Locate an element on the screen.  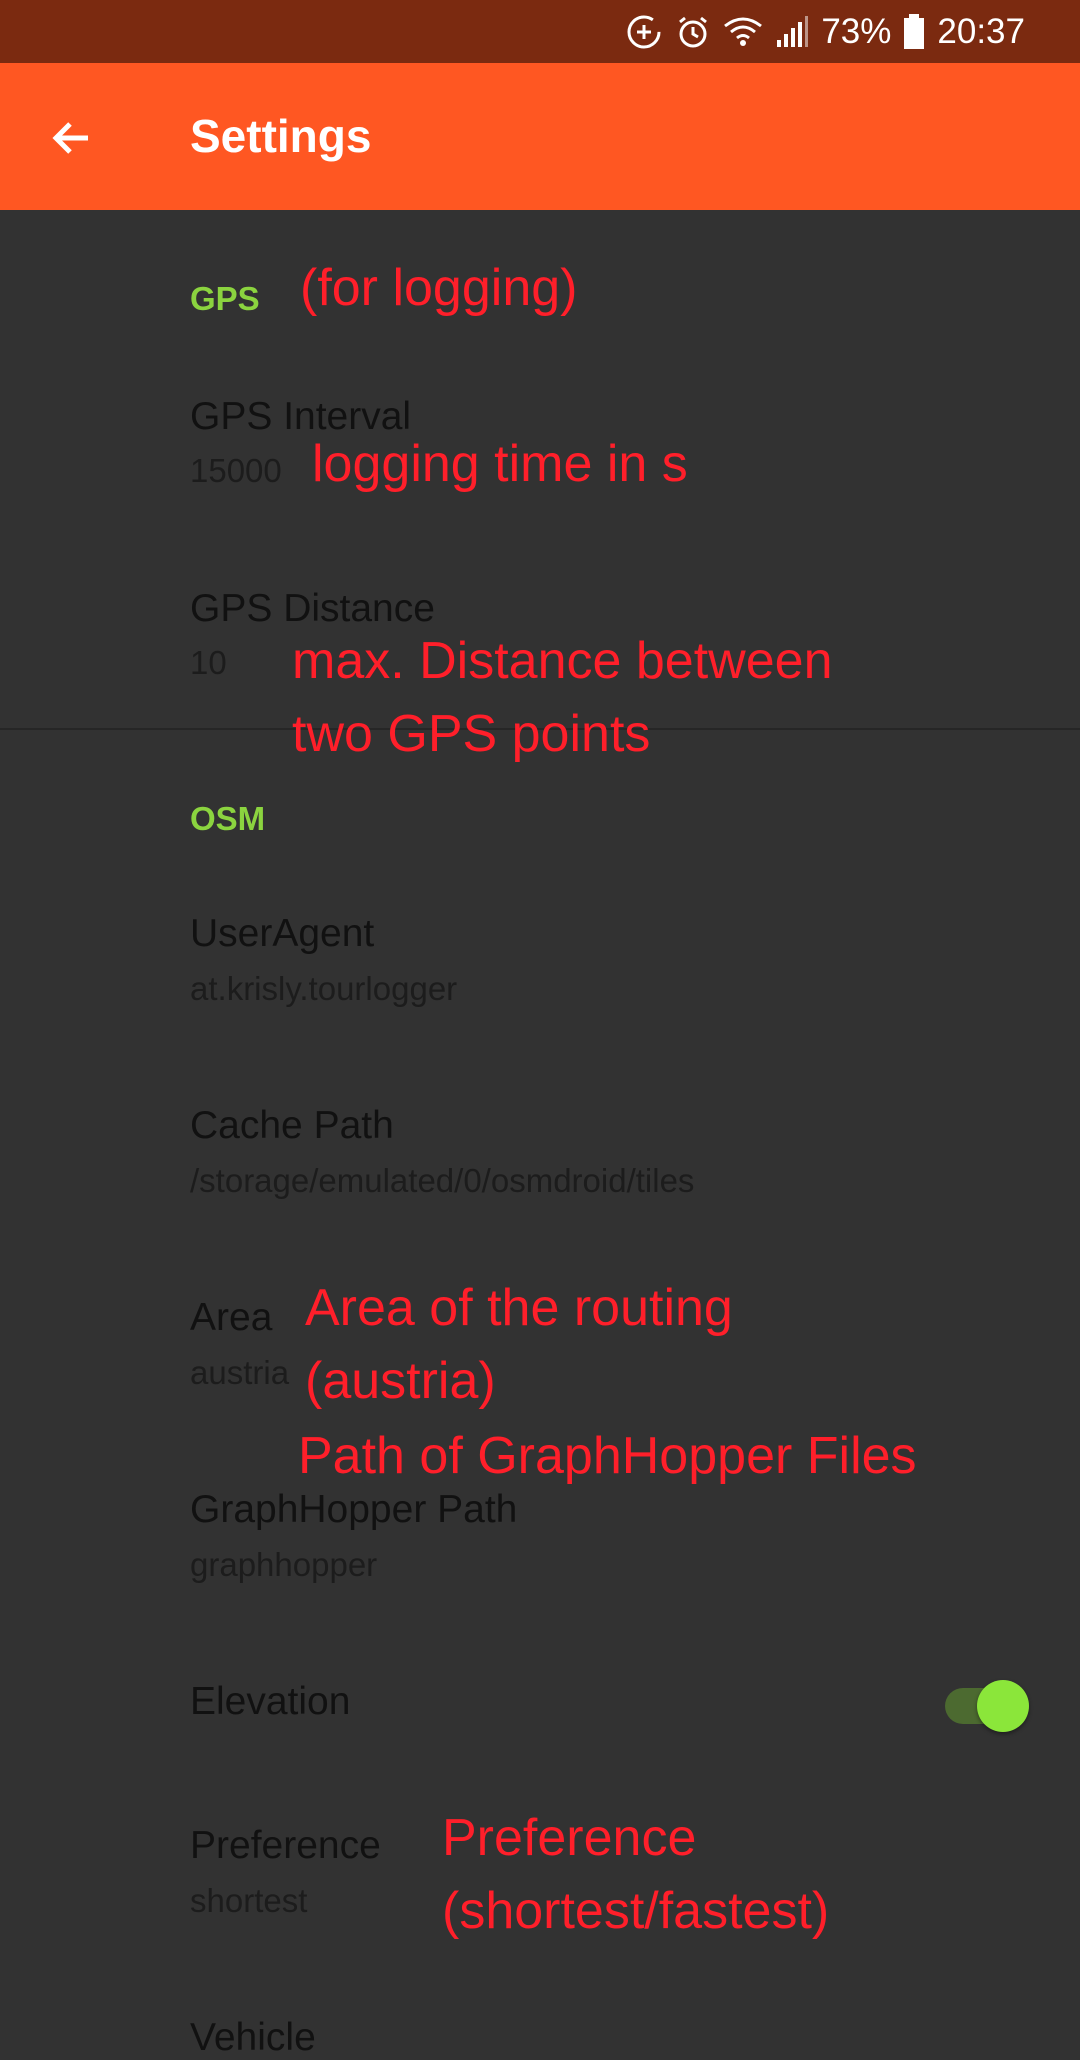
status-icons: 73% 20:37 is located at coordinates (825, 31).